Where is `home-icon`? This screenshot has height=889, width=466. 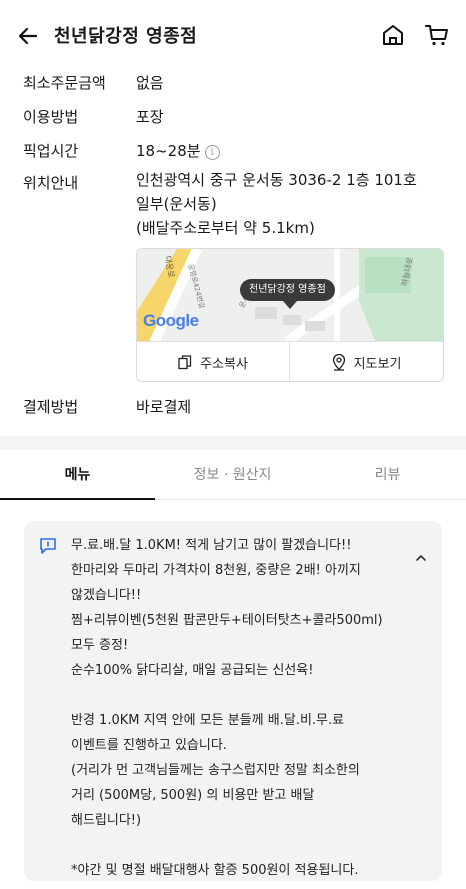
home-icon is located at coordinates (393, 35).